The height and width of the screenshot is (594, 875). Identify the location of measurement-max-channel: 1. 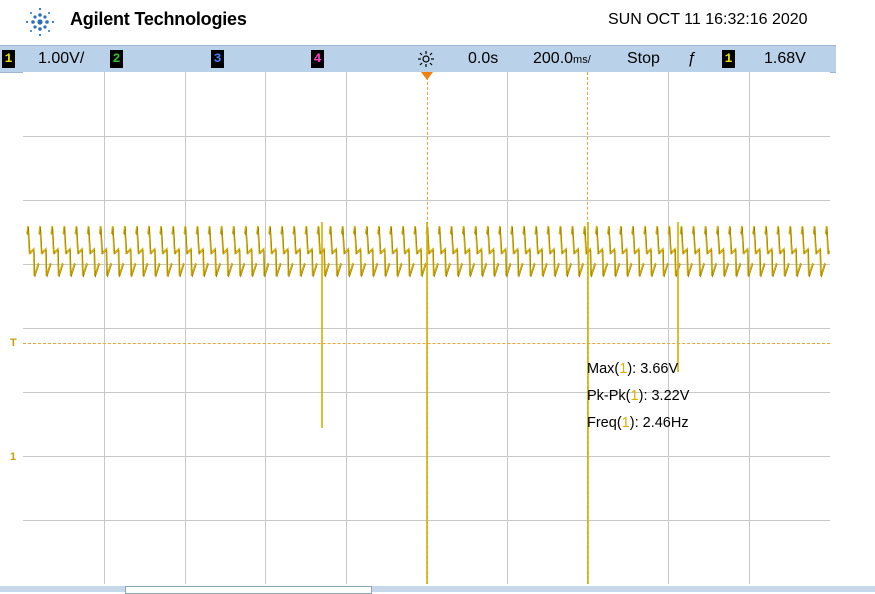
(623, 369).